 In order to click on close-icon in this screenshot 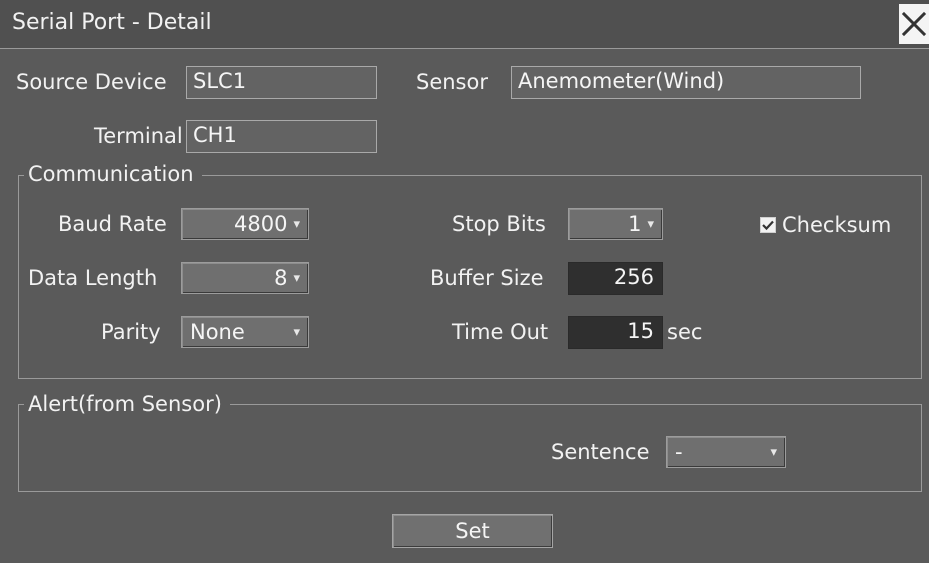, I will do `click(914, 24)`.